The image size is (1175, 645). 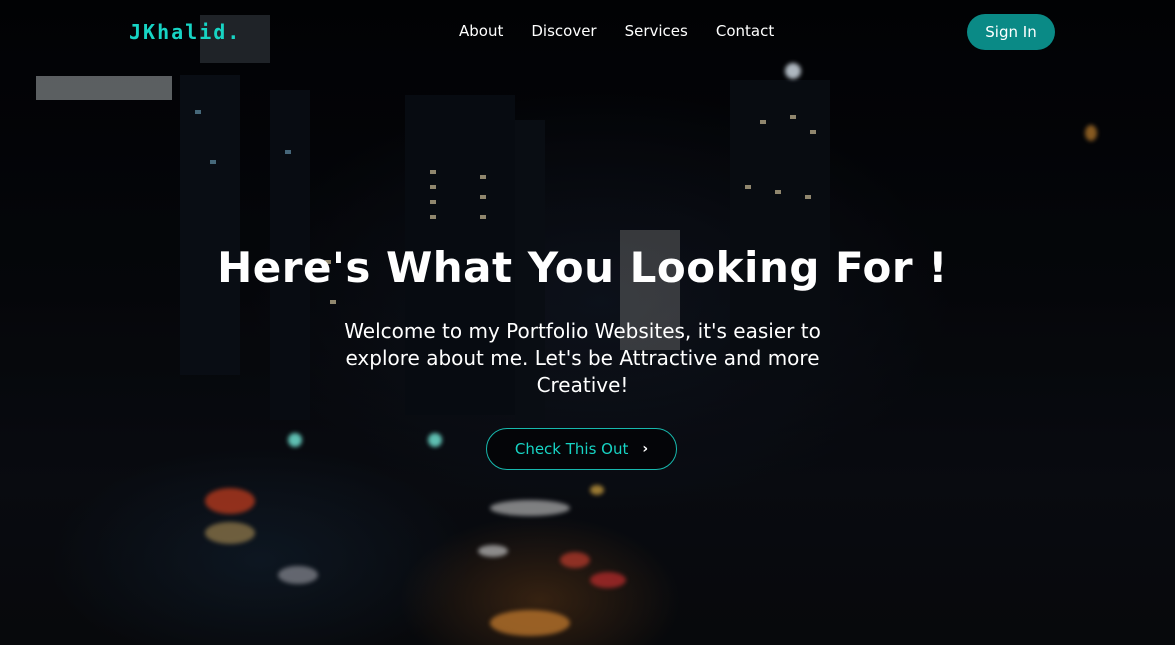 What do you see at coordinates (645, 449) in the screenshot?
I see `chevron-right-icon: ›` at bounding box center [645, 449].